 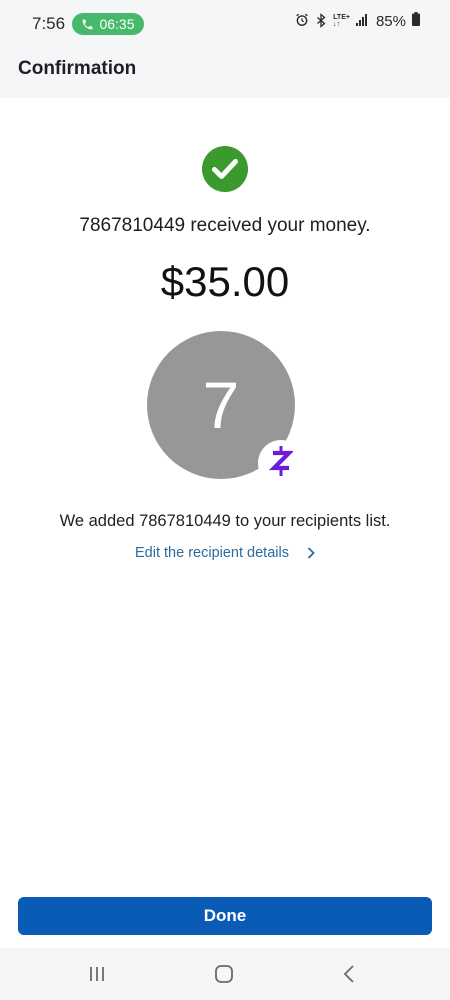 I want to click on call-timer: 06:35, so click(x=117, y=24).